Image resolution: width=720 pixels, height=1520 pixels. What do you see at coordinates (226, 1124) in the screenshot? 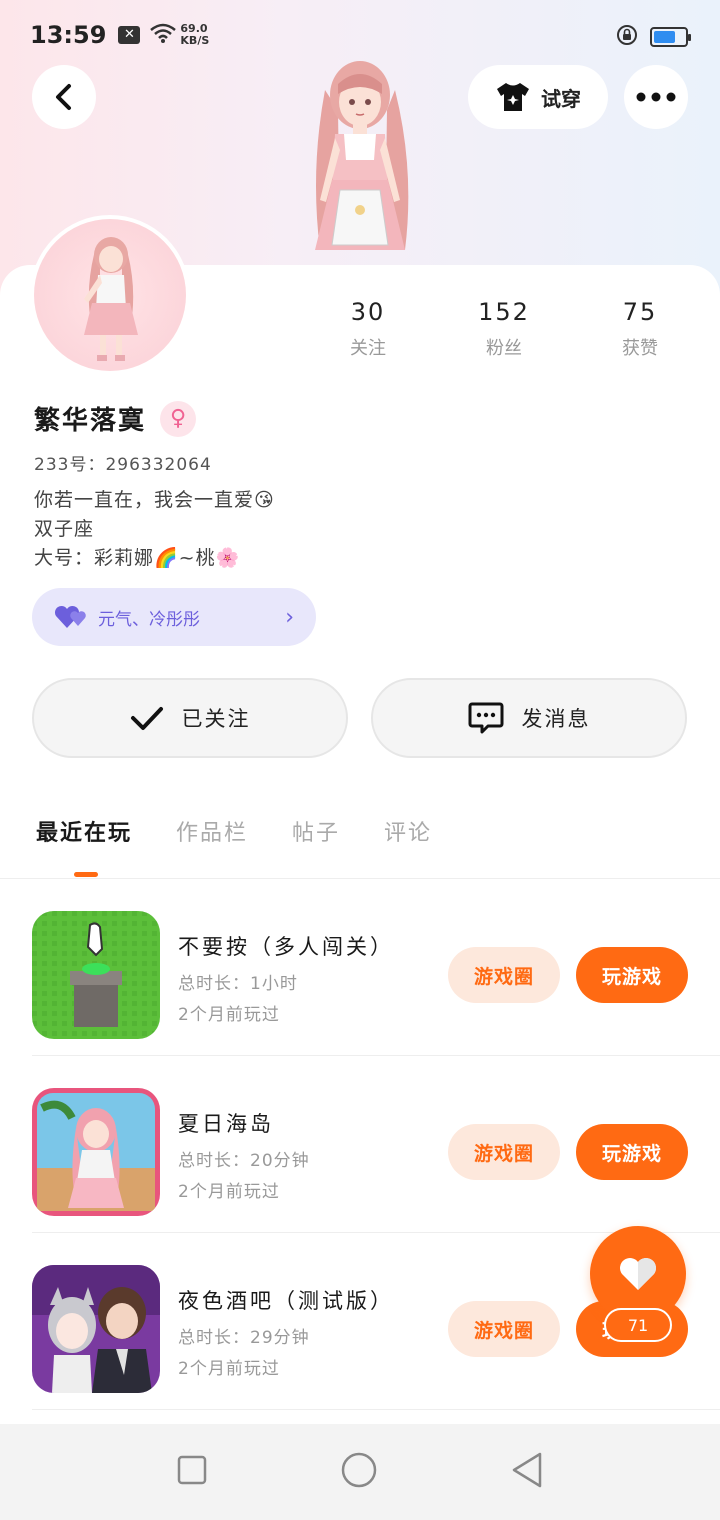
I see `game-title: 夏日海岛` at bounding box center [226, 1124].